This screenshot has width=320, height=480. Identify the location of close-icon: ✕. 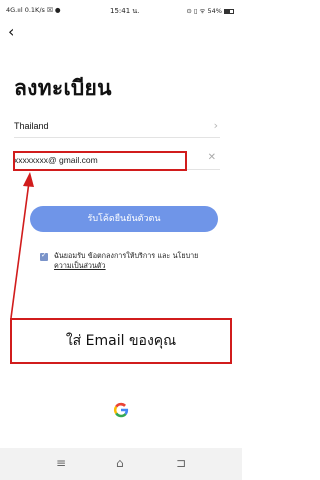
(212, 157).